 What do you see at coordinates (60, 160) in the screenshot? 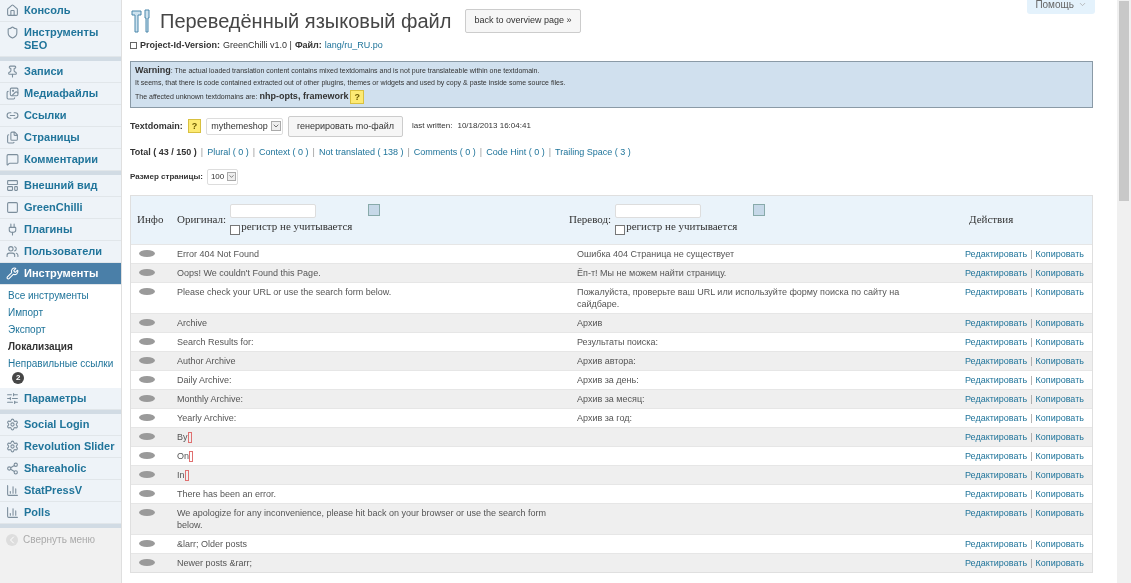
I see `sidebar-item: Комментарии` at bounding box center [60, 160].